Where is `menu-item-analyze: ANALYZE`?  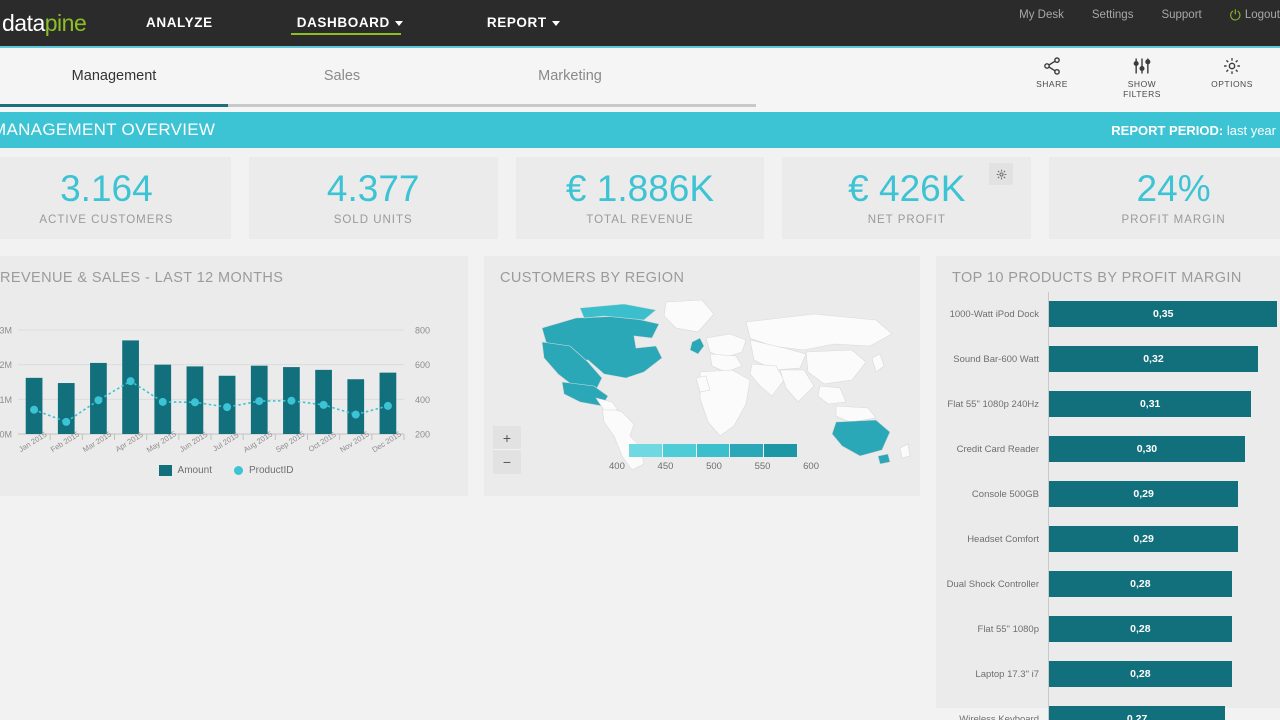 menu-item-analyze: ANALYZE is located at coordinates (179, 23).